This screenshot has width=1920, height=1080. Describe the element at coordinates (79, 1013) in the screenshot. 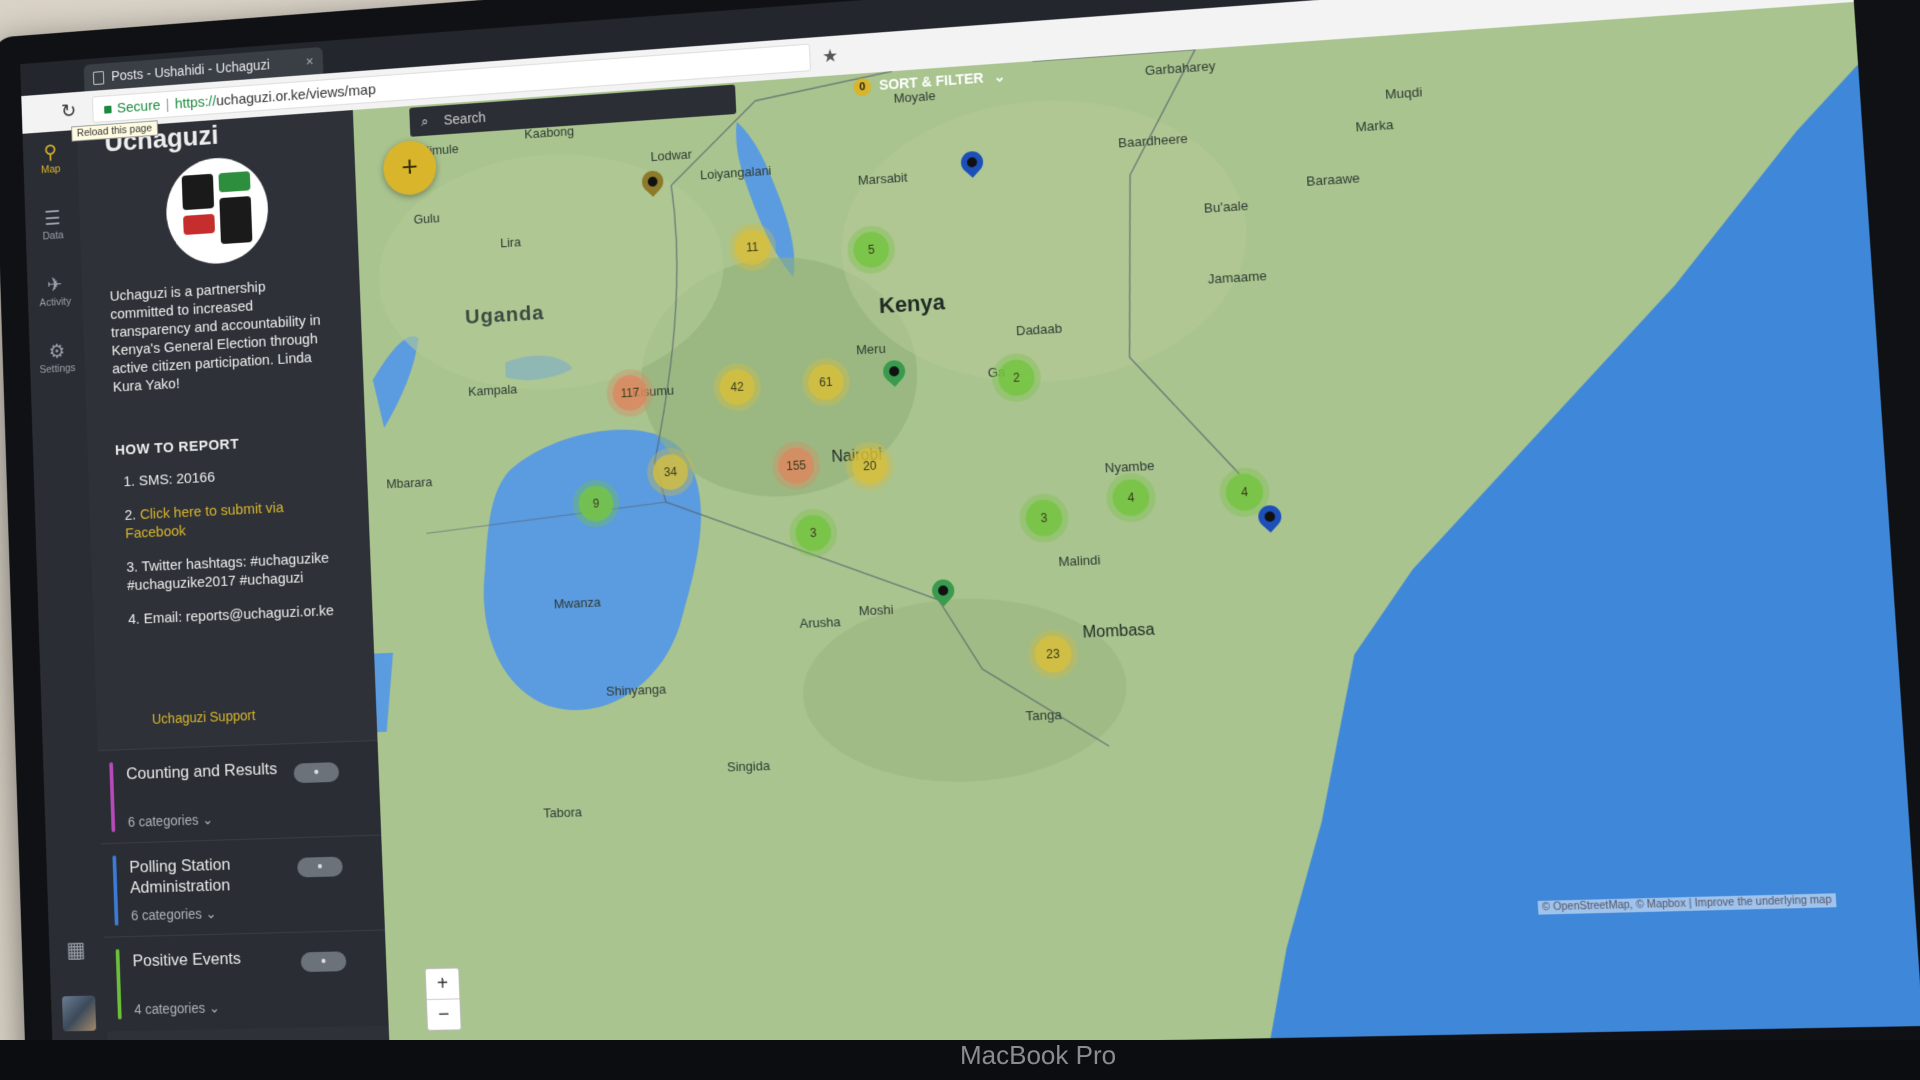

I see `avatar` at that location.